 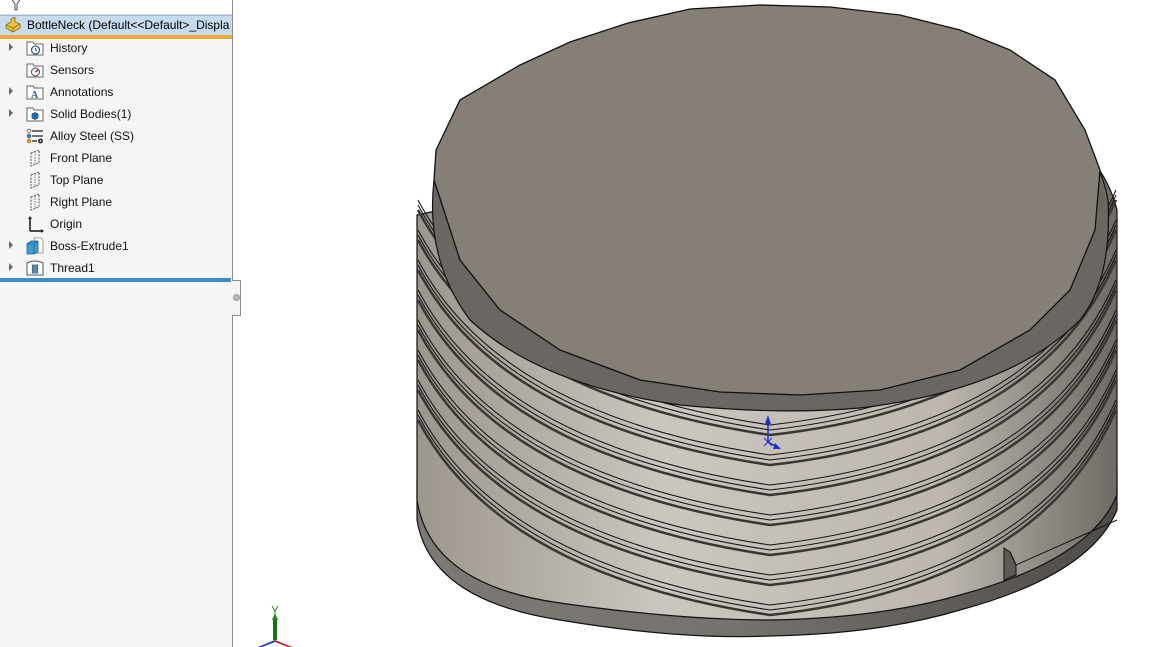 What do you see at coordinates (116, 158) in the screenshot?
I see `tree-item-front-plane: Front Plane` at bounding box center [116, 158].